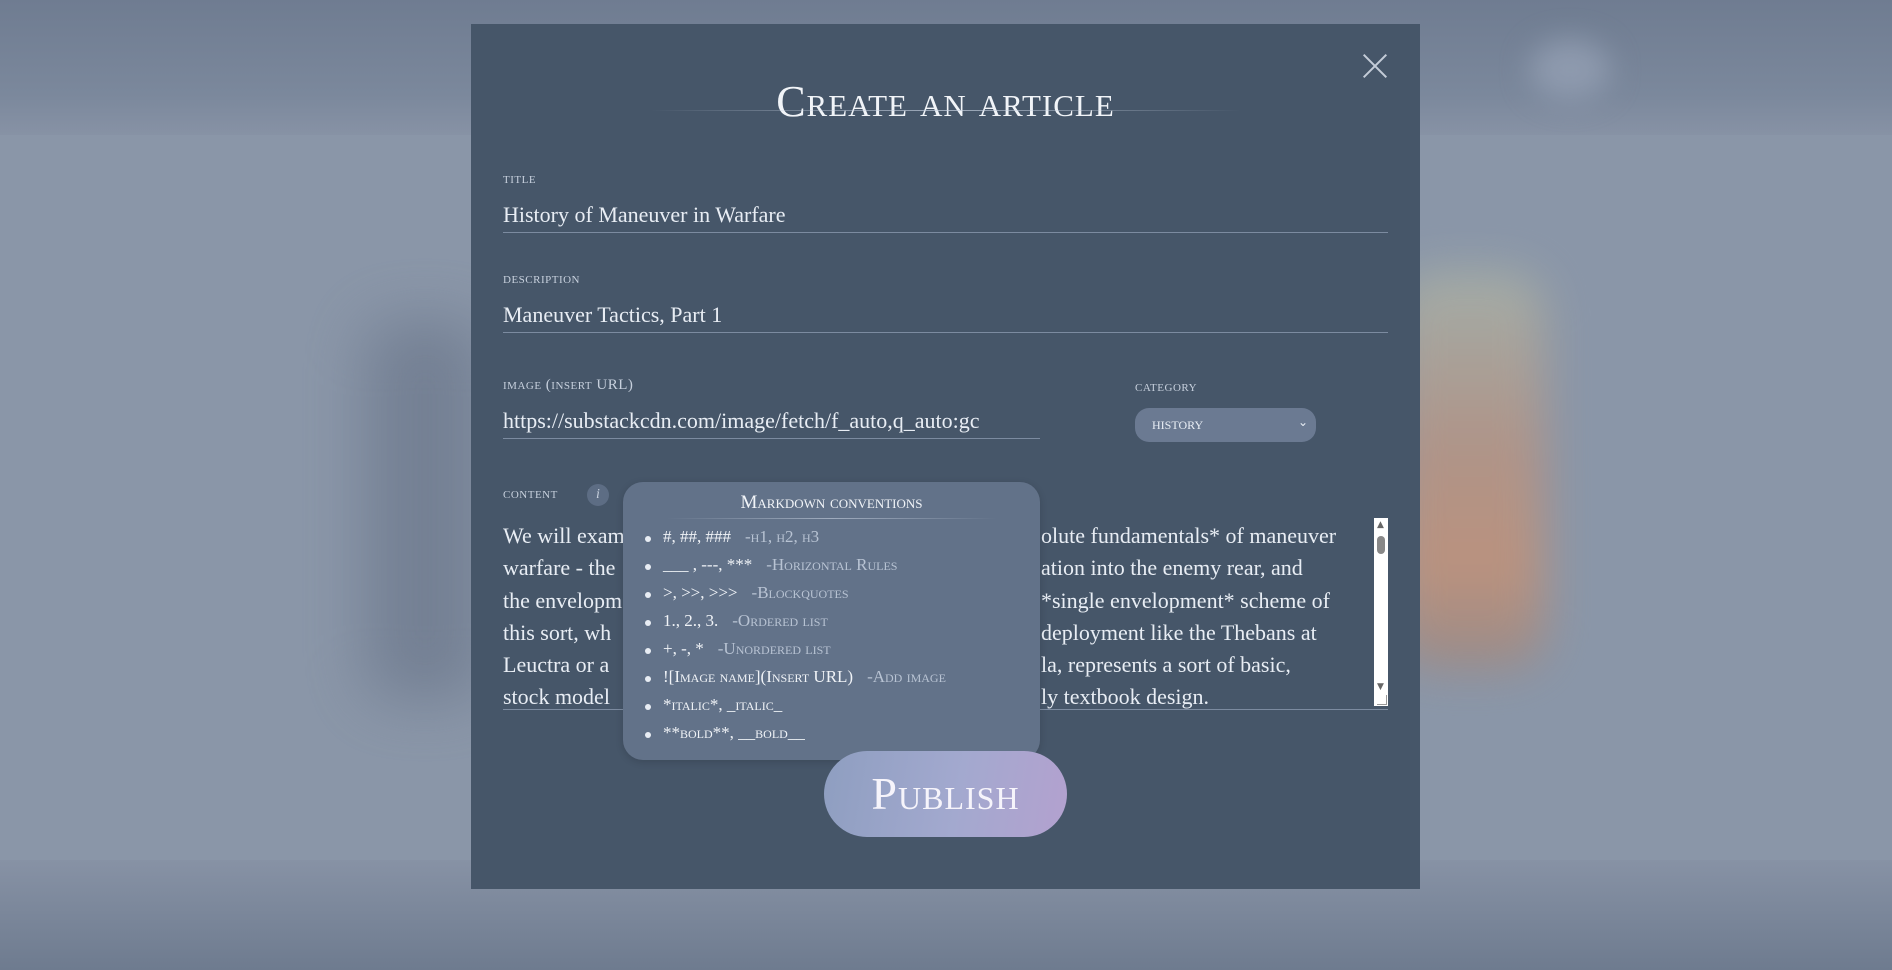 The image size is (1892, 970). I want to click on chevron-down-icon: ⌄, so click(1302, 422).